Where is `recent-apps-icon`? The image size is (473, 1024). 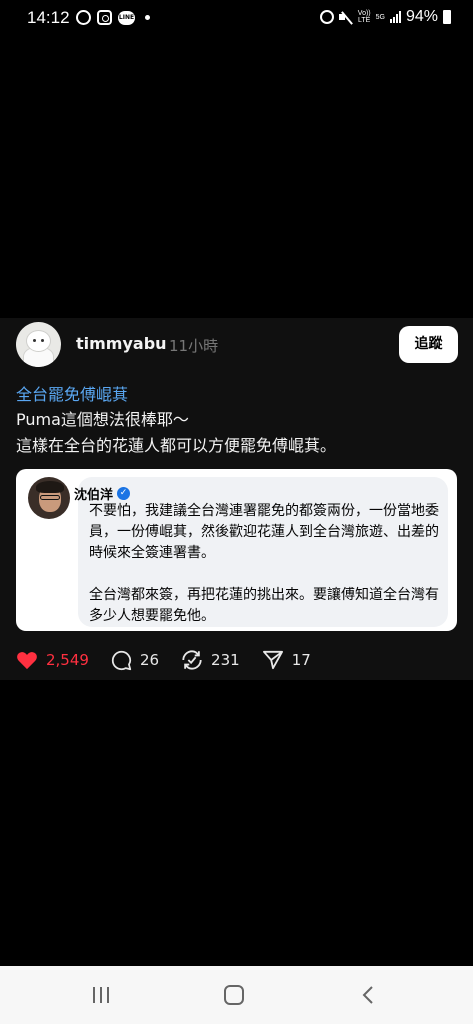 recent-apps-icon is located at coordinates (102, 995).